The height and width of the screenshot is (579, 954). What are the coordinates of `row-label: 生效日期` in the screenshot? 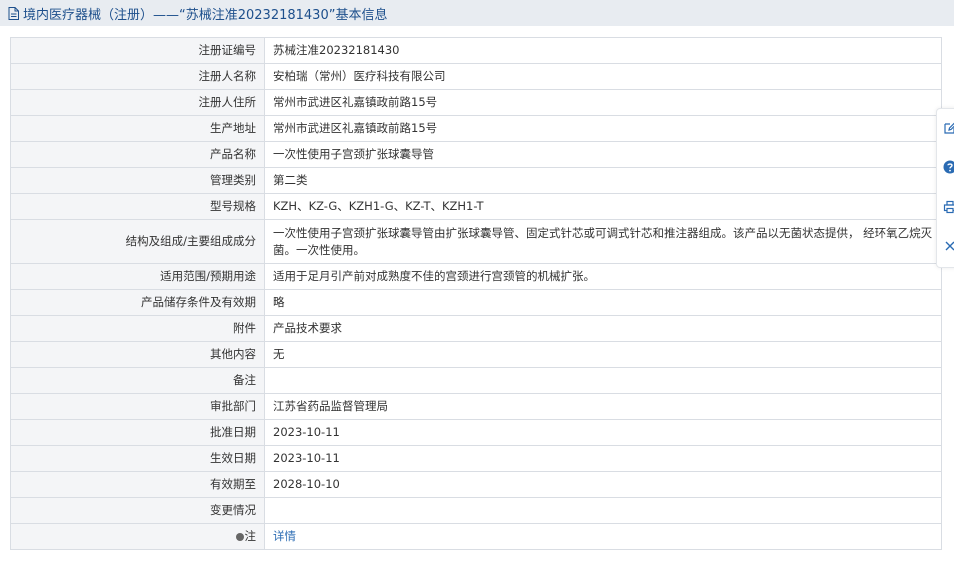 It's located at (137, 458).